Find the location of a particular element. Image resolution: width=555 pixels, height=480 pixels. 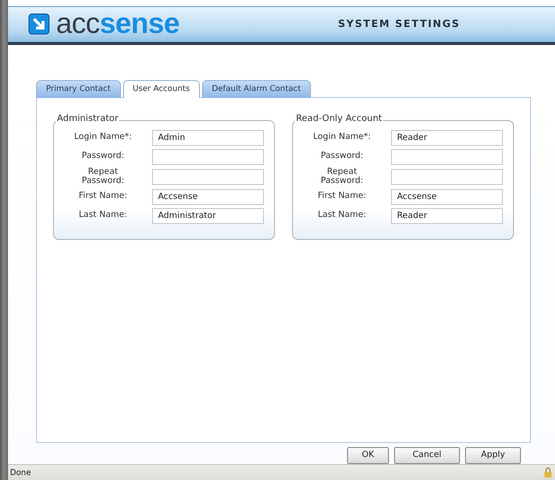

status-text: Done is located at coordinates (21, 472).